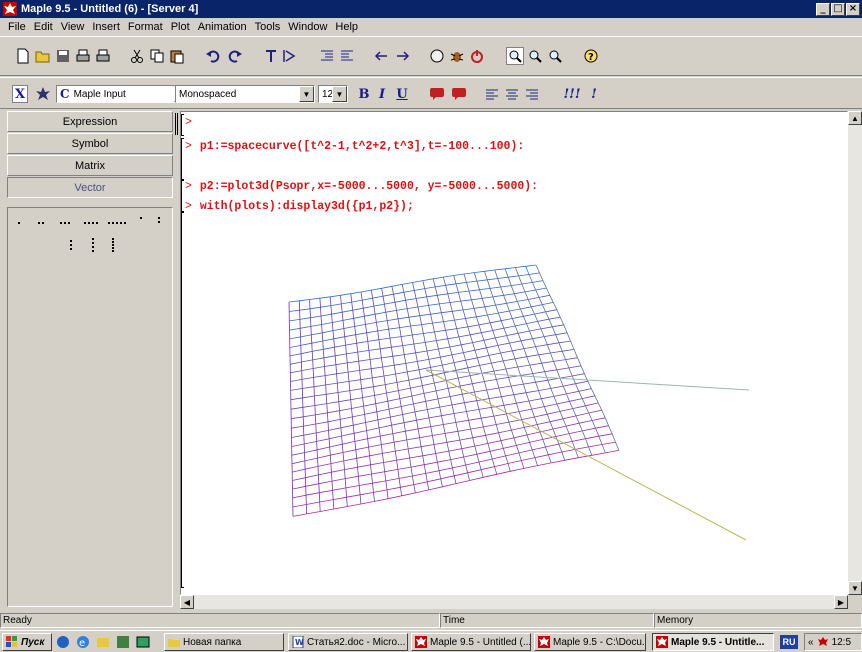 The image size is (862, 652). I want to click on maple-leaf-icon, so click(544, 642).